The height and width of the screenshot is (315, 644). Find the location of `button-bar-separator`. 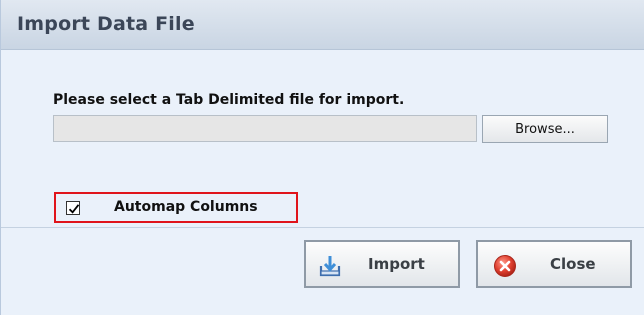

button-bar-separator is located at coordinates (322, 227).